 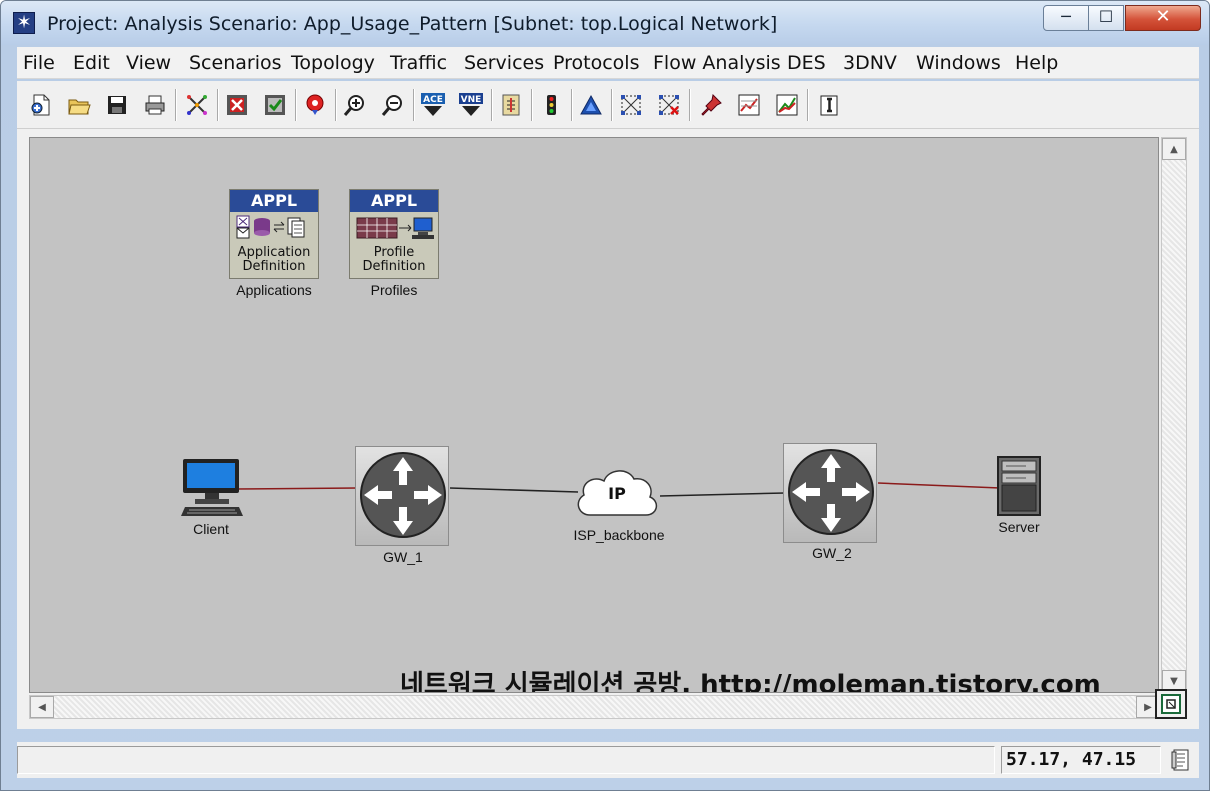 I want to click on menu-view: View, so click(x=148, y=63).